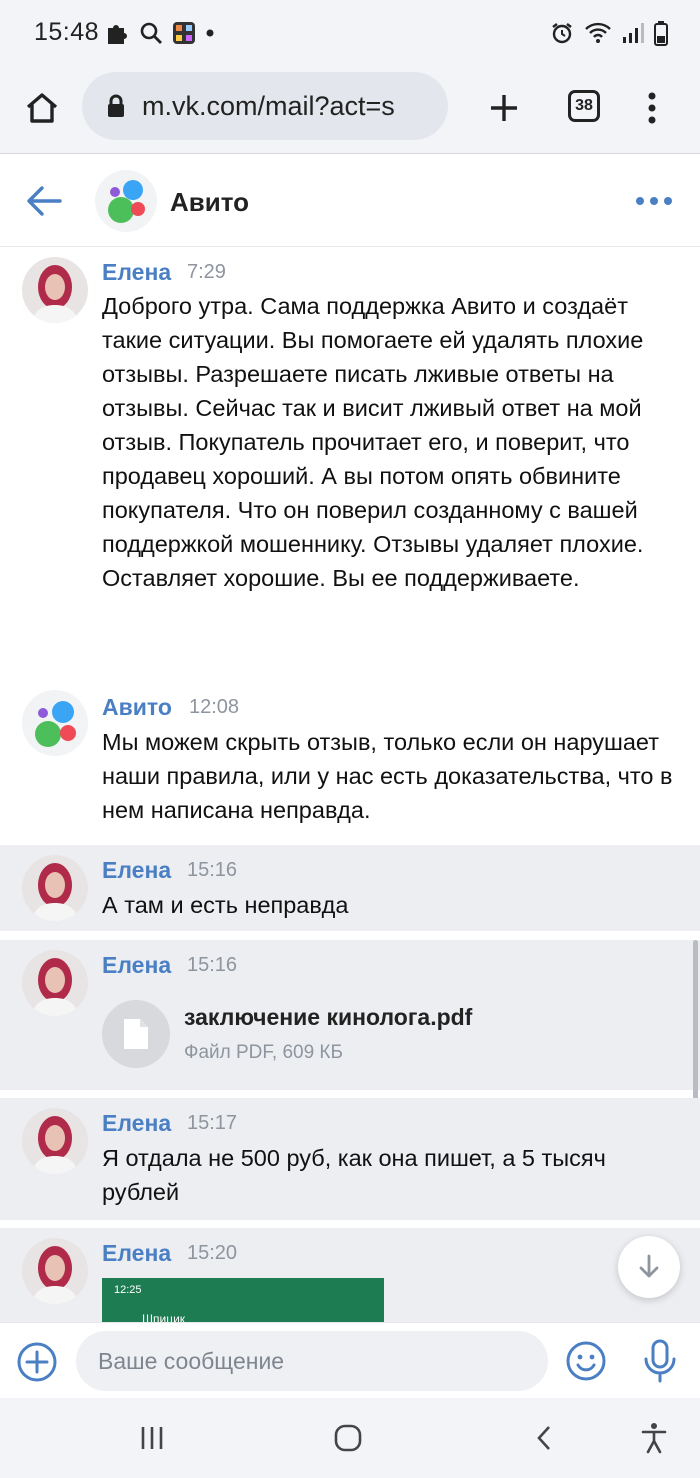 The image size is (700, 1478). I want to click on chat-more-button, so click(654, 201).